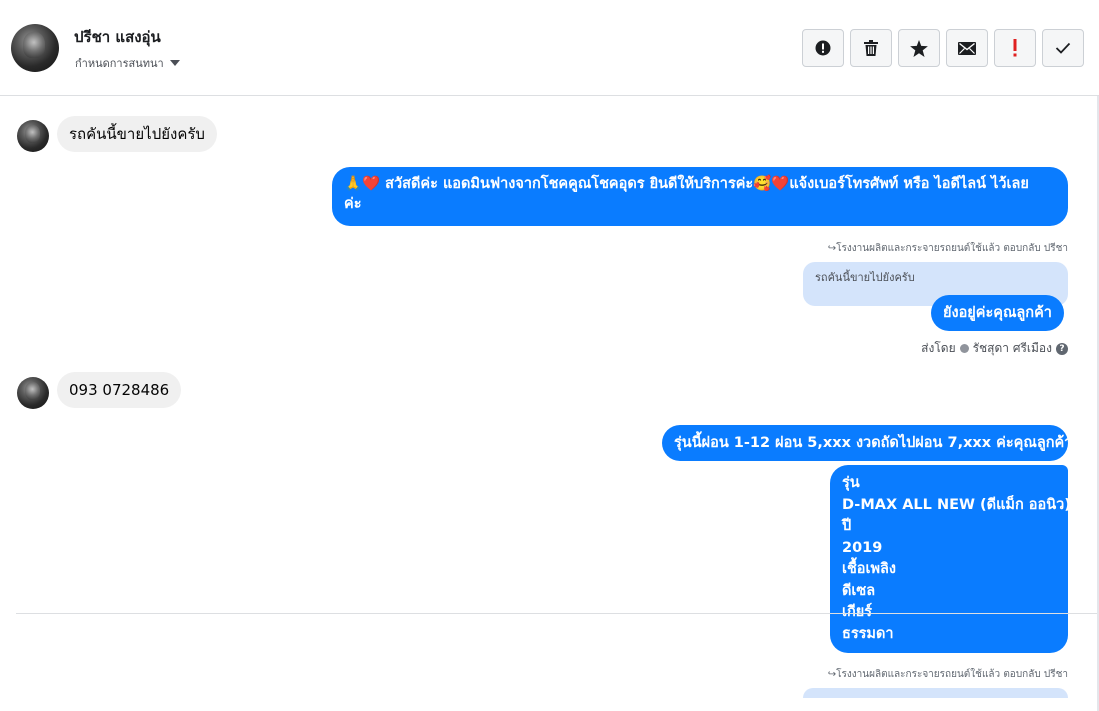  What do you see at coordinates (964, 348) in the screenshot?
I see `agent-status-icon` at bounding box center [964, 348].